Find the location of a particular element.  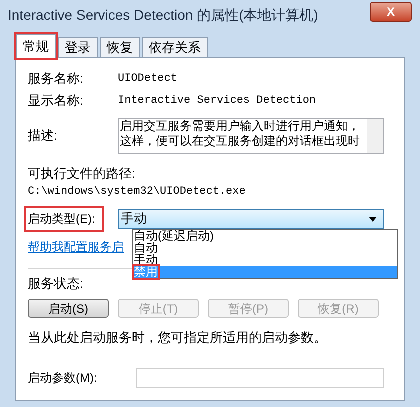

tab: 恢复 is located at coordinates (120, 47).